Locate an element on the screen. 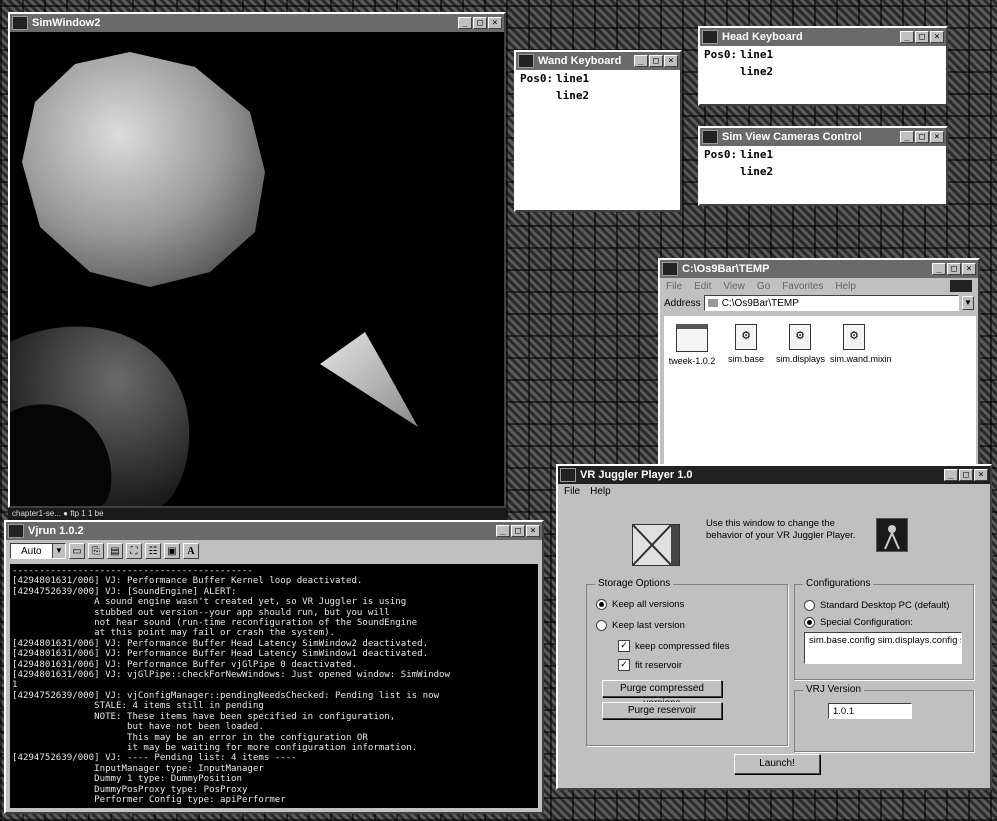 This screenshot has width=997, height=821. file-item: tweek-1.0.2 is located at coordinates (692, 391).